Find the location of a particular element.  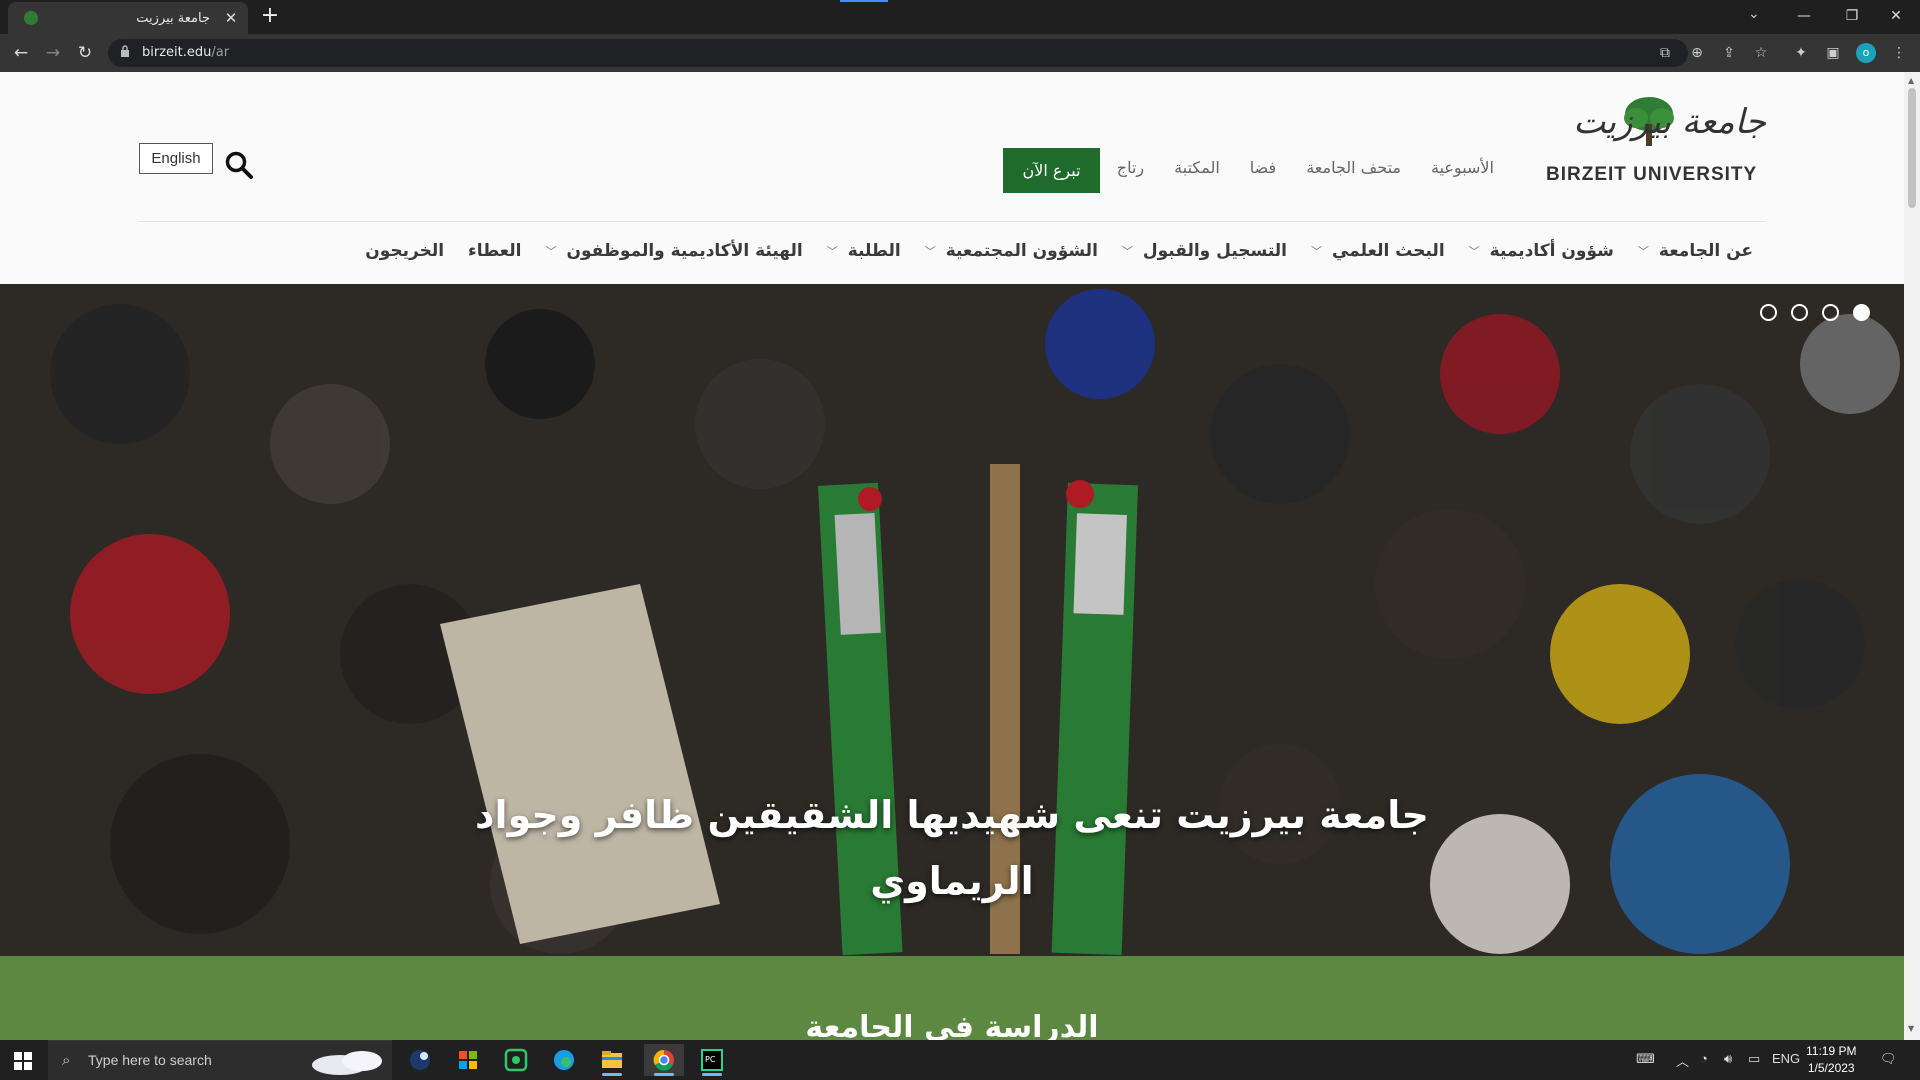

volume-icon: 🔊︎ is located at coordinates (1728, 1059).